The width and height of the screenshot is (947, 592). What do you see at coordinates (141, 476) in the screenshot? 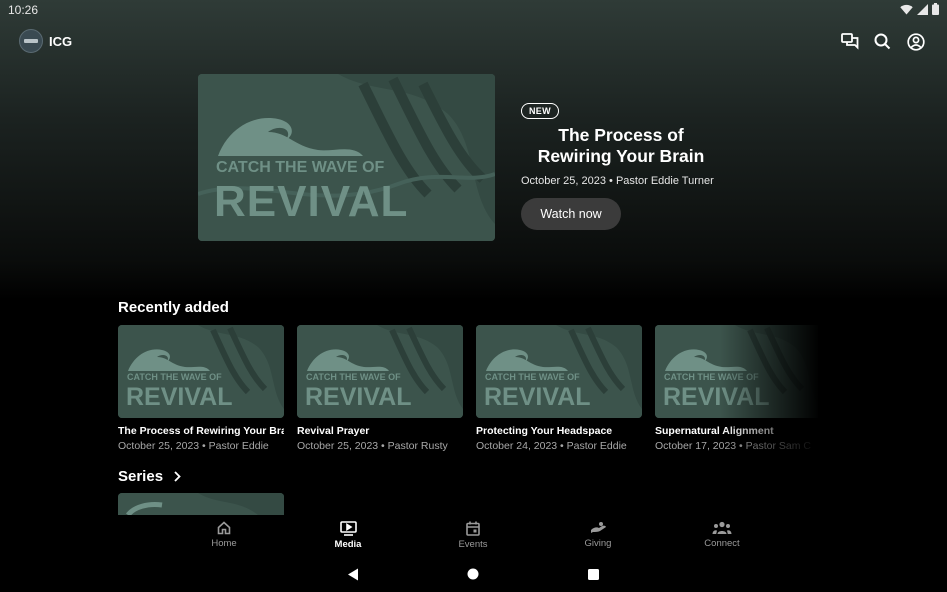
I see `series-title: Series` at bounding box center [141, 476].